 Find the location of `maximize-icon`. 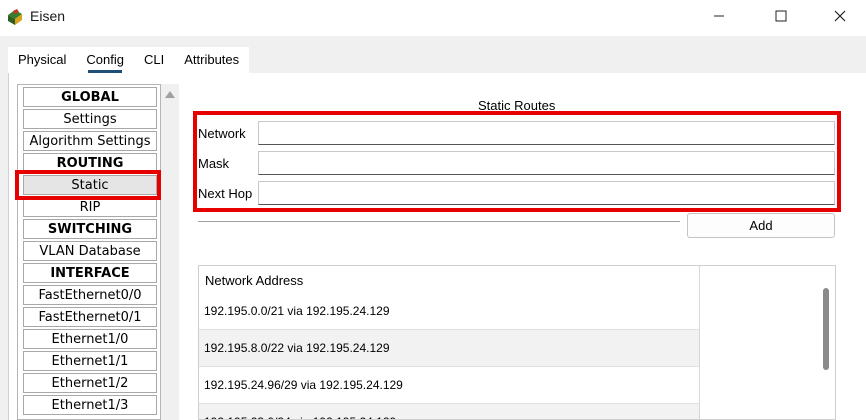

maximize-icon is located at coordinates (781, 16).